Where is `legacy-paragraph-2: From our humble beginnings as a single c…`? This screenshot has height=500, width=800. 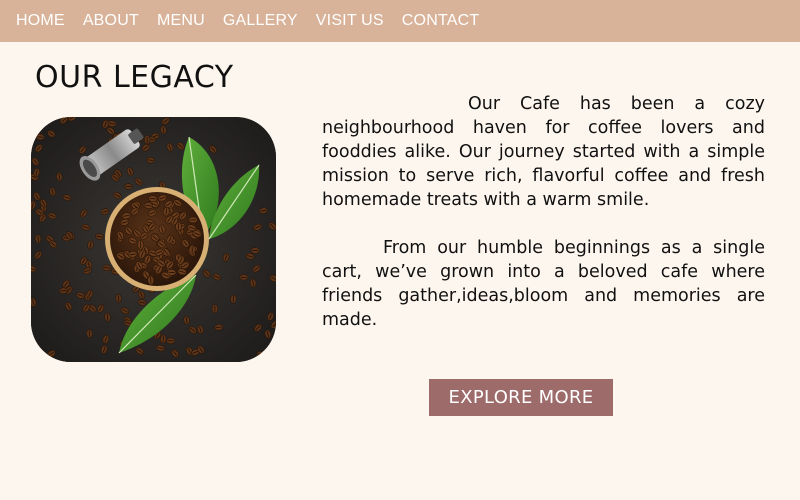 legacy-paragraph-2: From our humble beginnings as a single c… is located at coordinates (543, 284).